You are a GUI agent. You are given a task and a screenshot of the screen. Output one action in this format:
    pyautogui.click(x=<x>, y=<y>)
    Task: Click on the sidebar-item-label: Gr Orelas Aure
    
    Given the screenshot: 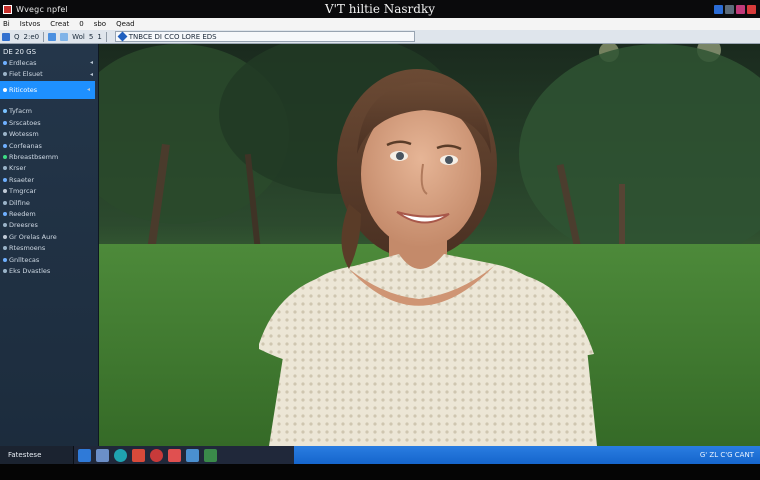 What is the action you would take?
    pyautogui.click(x=33, y=236)
    